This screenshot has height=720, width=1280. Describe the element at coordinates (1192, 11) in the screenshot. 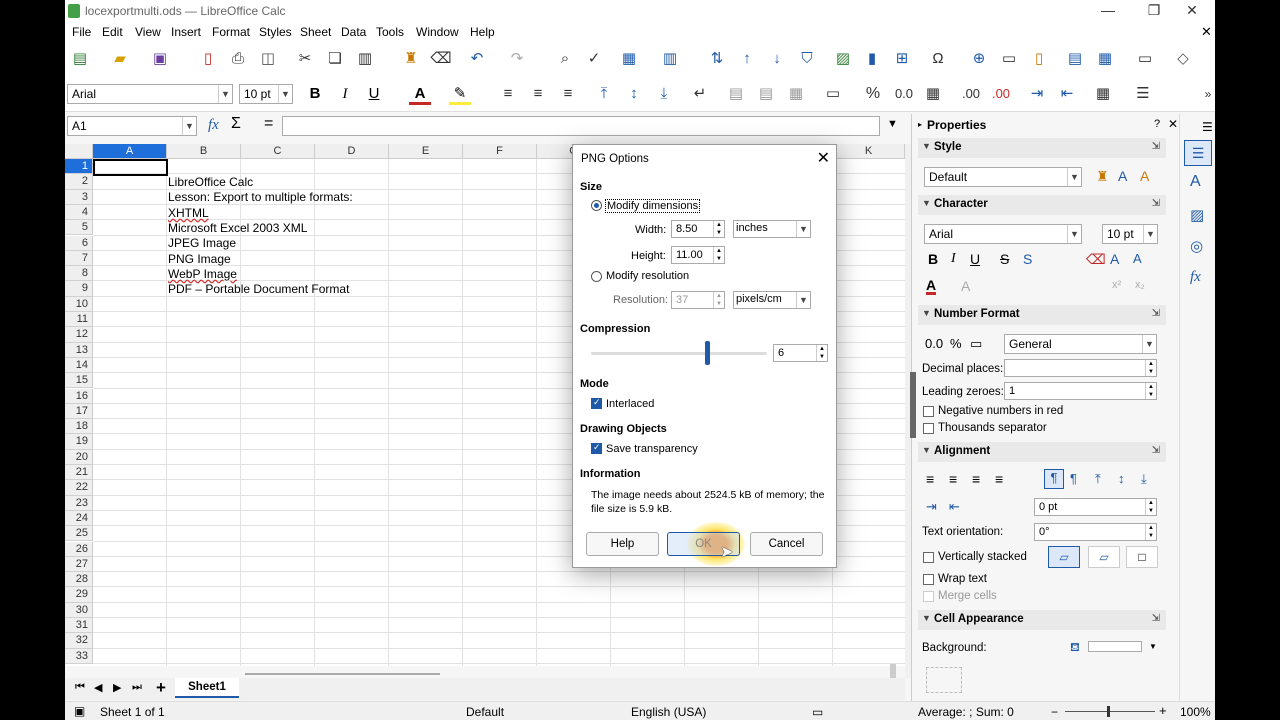

I see `close-window-icon: ✕` at that location.